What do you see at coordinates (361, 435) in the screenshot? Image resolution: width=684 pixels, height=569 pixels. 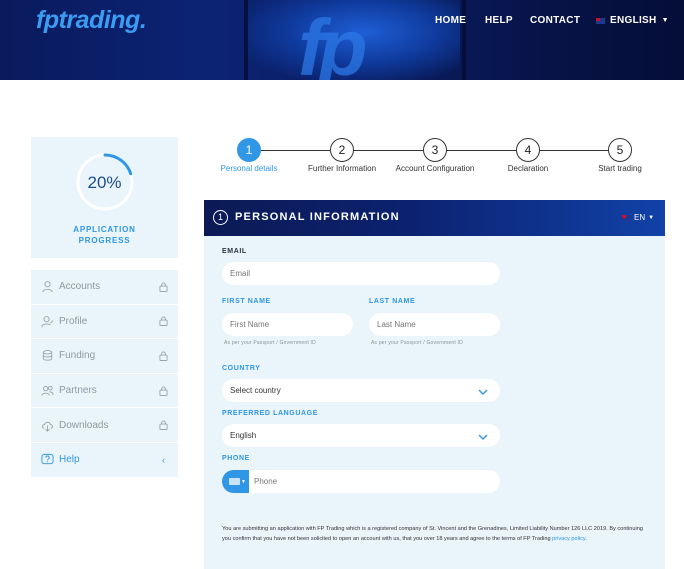 I see `preferred-language-select: English` at bounding box center [361, 435].